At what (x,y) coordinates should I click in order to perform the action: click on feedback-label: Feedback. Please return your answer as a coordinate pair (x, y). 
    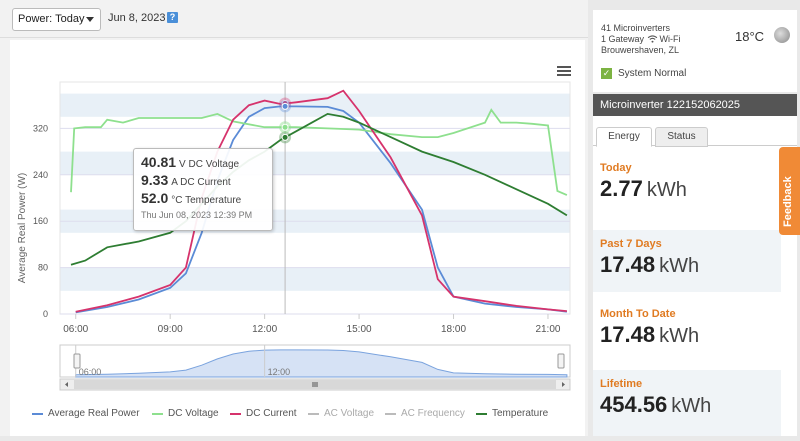
    Looking at the image, I should click on (788, 201).